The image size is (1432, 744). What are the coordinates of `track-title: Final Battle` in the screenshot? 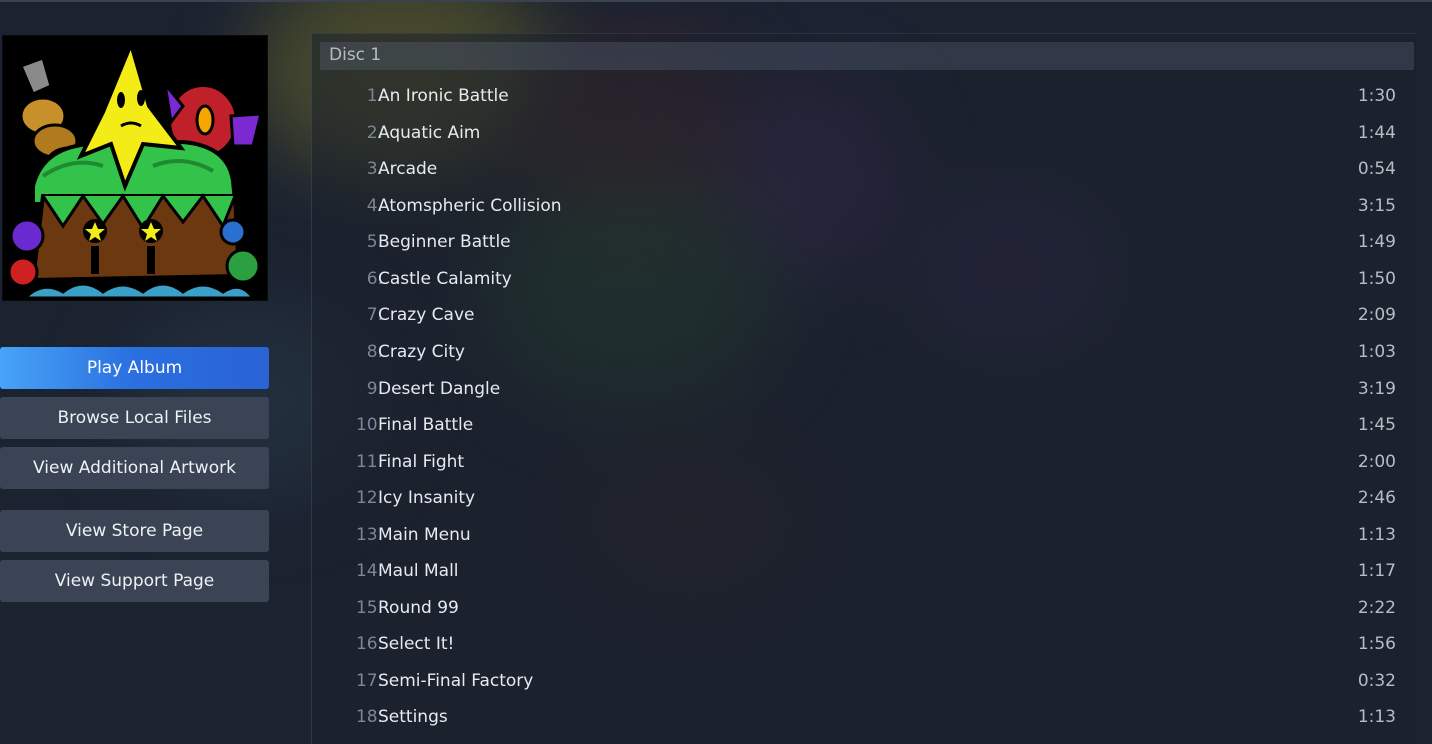 It's located at (426, 425).